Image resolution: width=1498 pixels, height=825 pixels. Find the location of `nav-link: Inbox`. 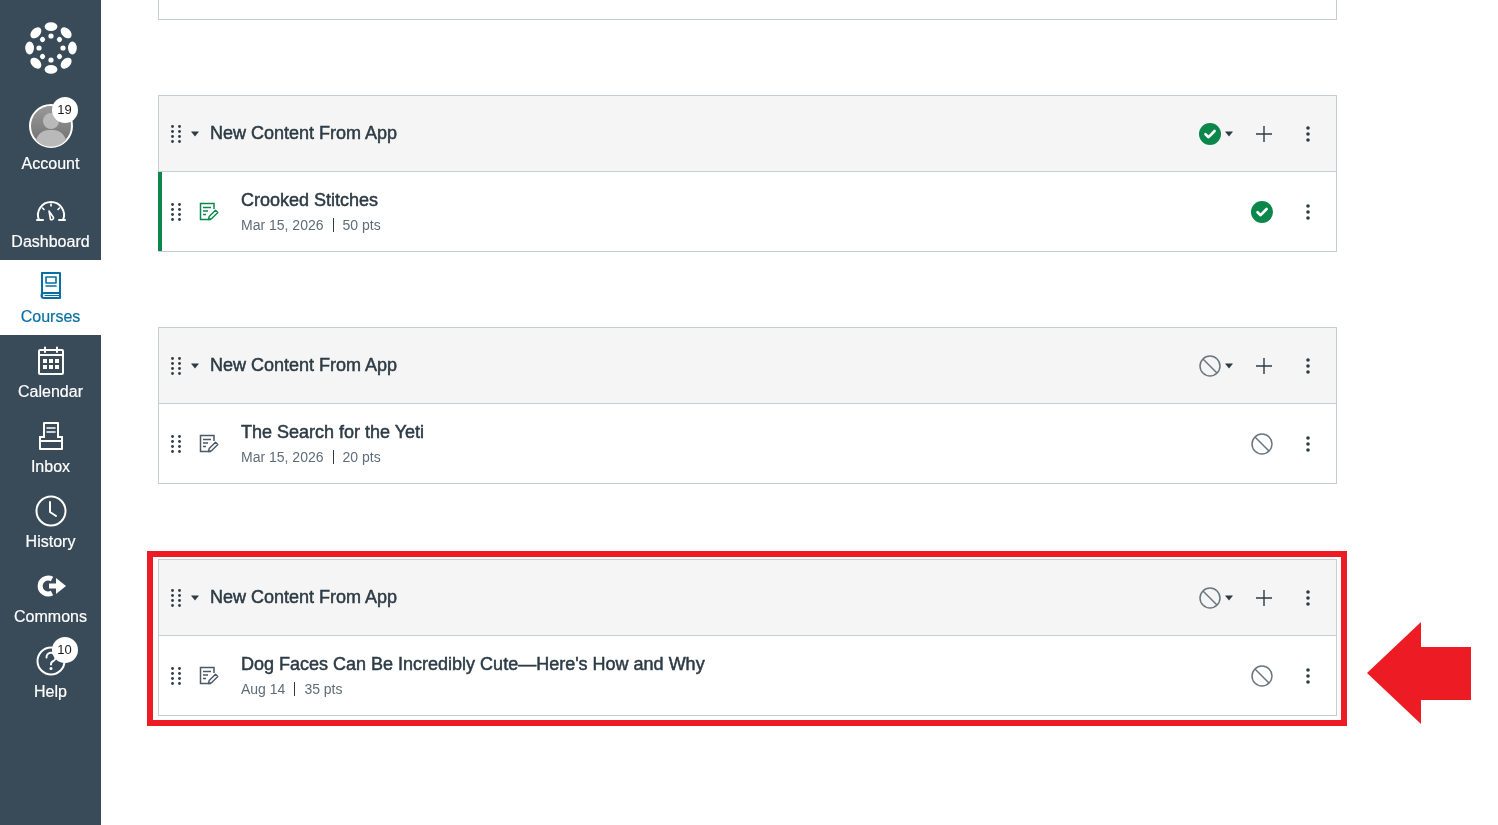

nav-link: Inbox is located at coordinates (50, 447).